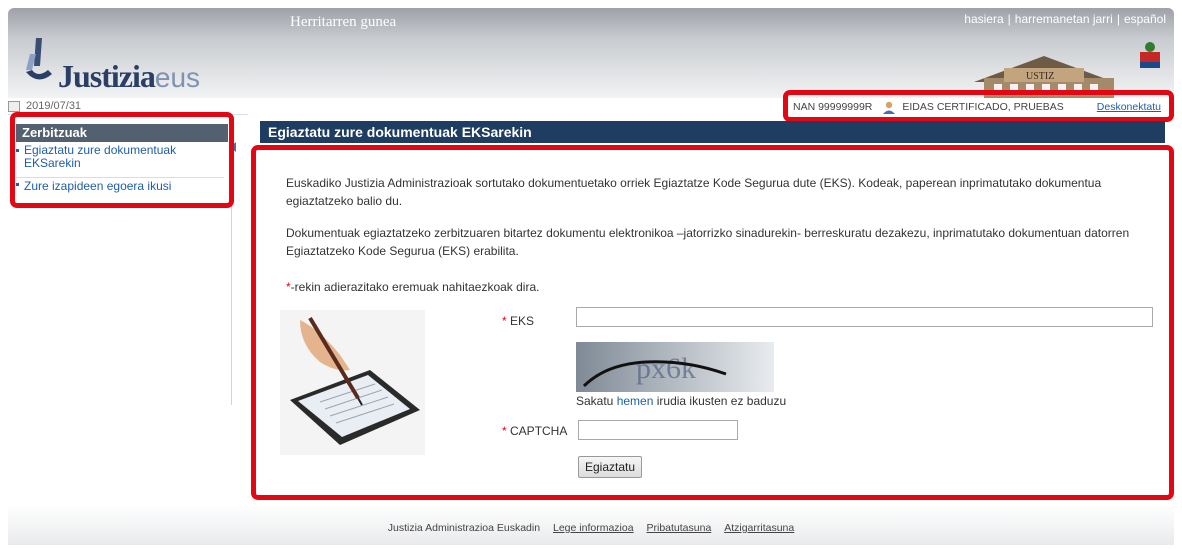 The image size is (1182, 549). I want to click on highlight-box-user, so click(978, 106).